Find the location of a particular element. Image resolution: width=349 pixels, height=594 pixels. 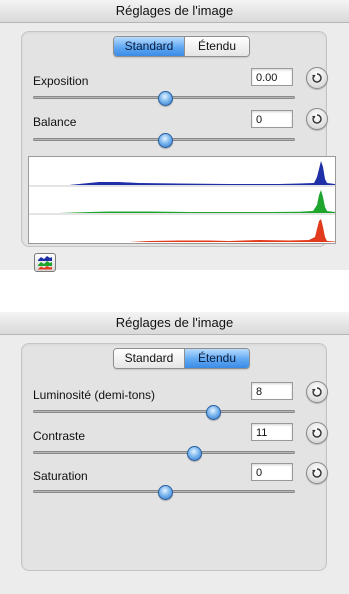

saturation-revert-button is located at coordinates (317, 473).